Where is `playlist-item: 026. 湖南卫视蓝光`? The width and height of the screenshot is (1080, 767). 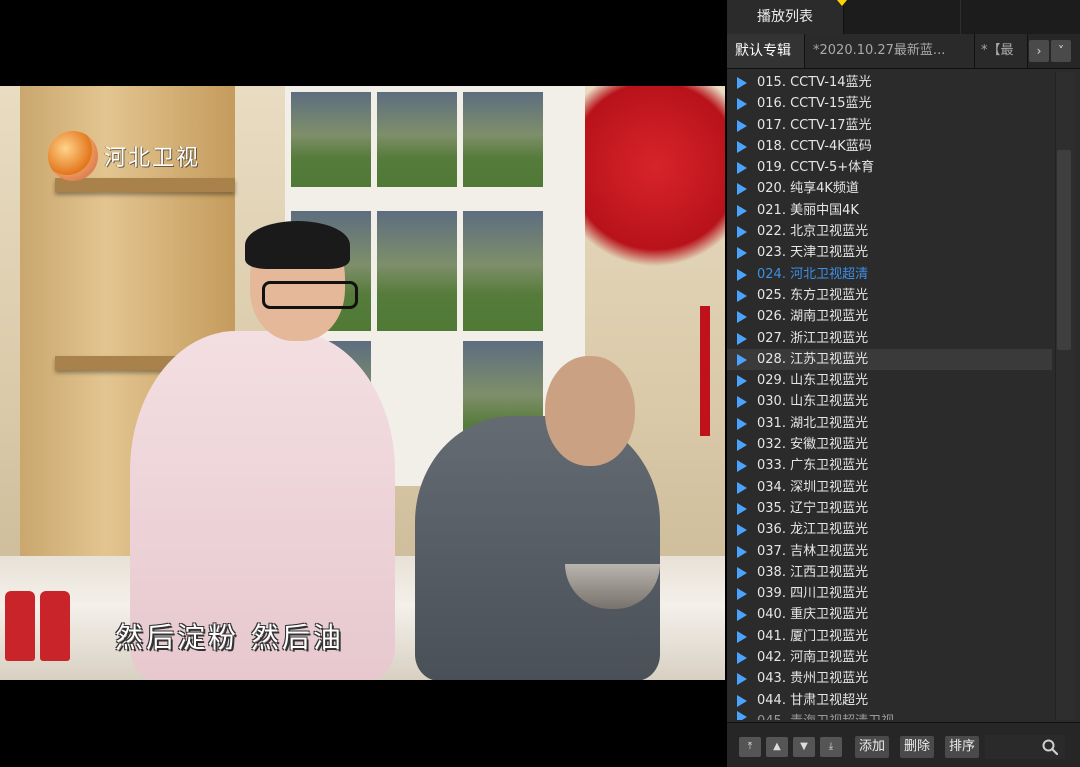 playlist-item: 026. 湖南卫视蓝光 is located at coordinates (889, 316).